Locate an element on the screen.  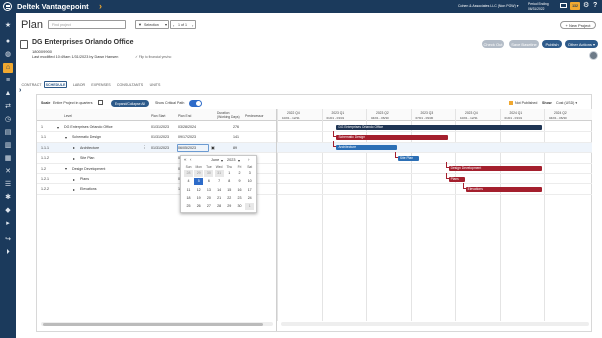
calendar-day: 23 is located at coordinates (239, 198).